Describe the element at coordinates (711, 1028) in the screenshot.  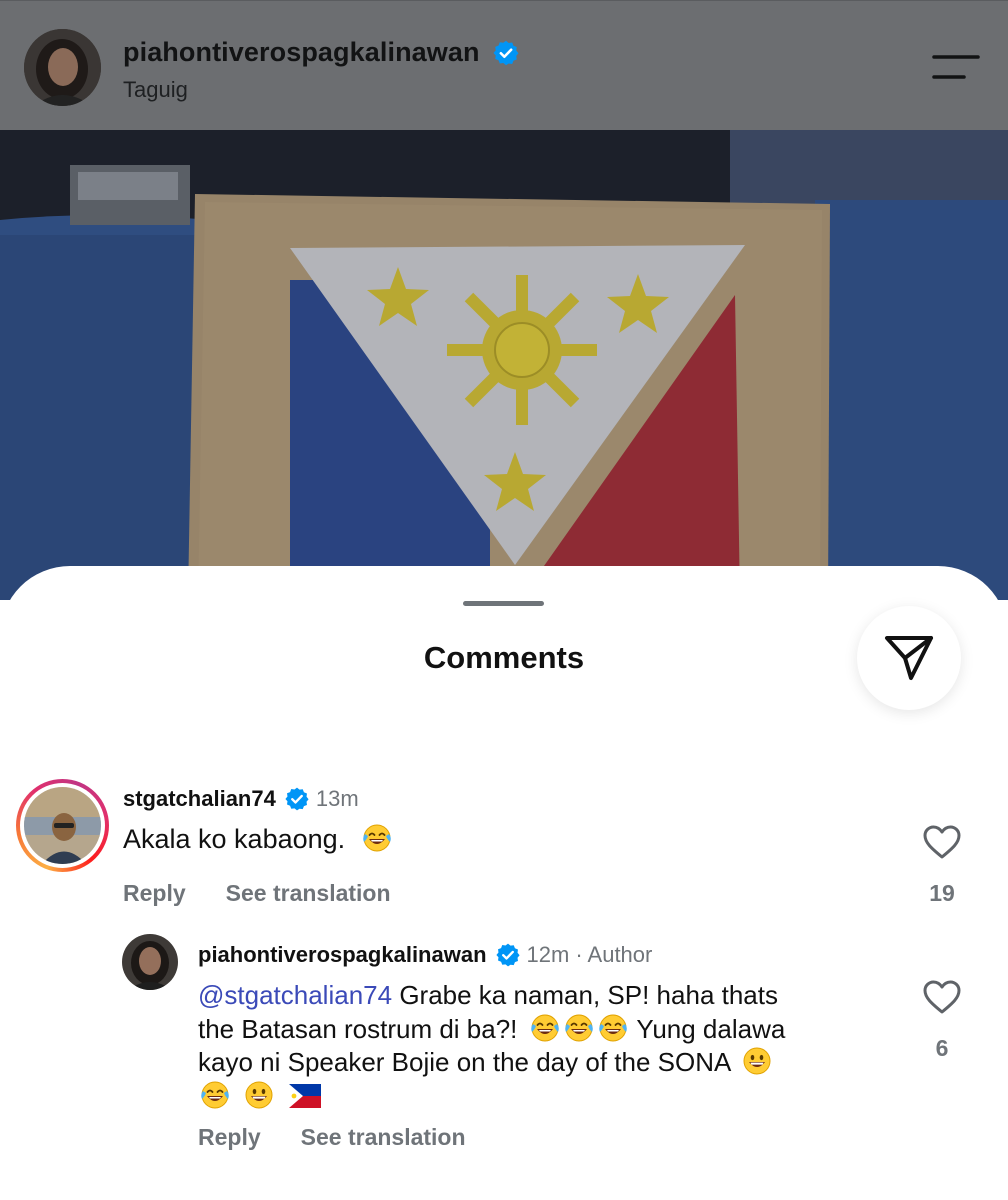
I see `reply-text-line: Yung dalawa` at that location.